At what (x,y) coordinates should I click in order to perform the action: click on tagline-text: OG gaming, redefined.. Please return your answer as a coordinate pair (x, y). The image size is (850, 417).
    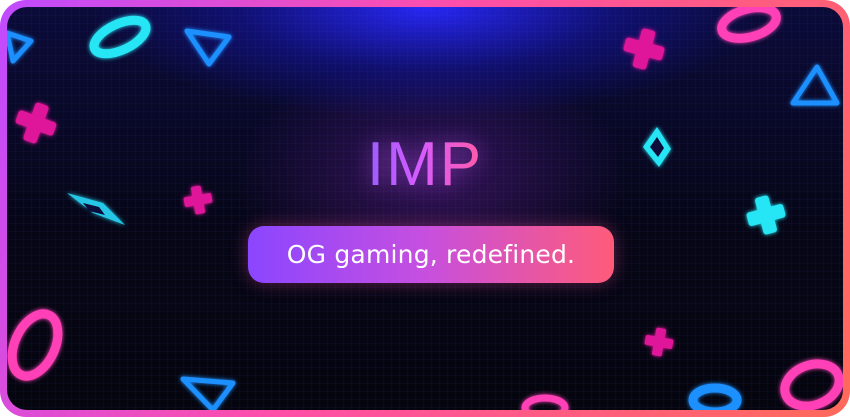
    Looking at the image, I should click on (431, 254).